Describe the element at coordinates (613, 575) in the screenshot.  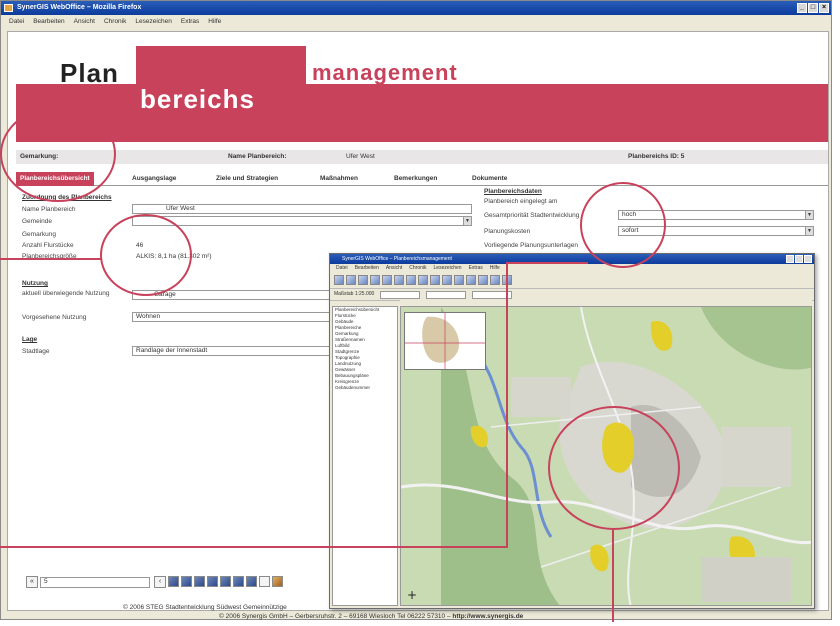
I see `callout-line-map` at that location.